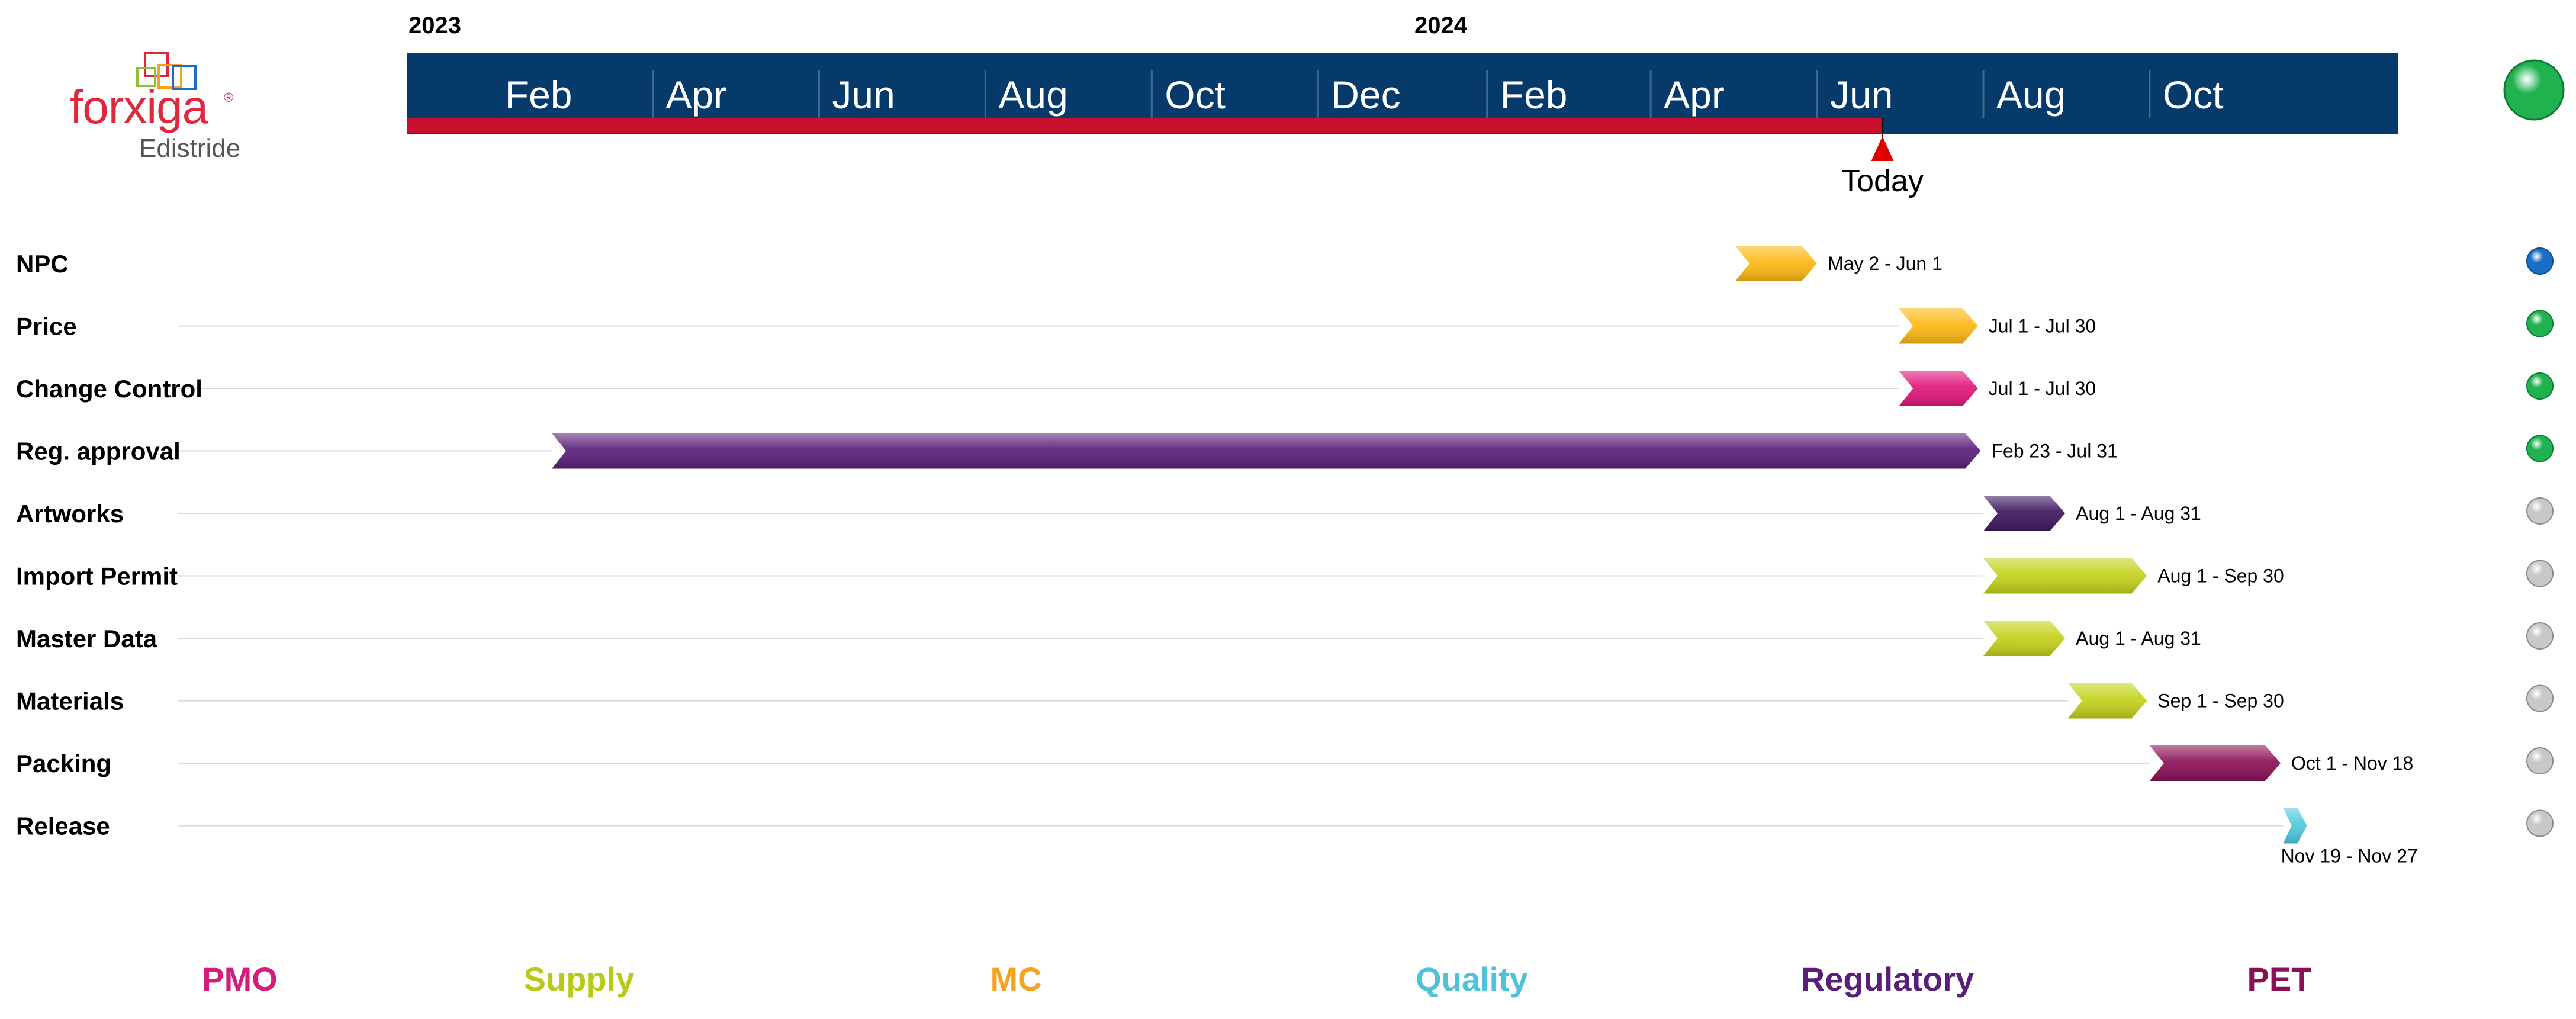 Image resolution: width=2576 pixels, height=1019 pixels. Describe the element at coordinates (139, 107) in the screenshot. I see `logo-wordmark: forxiga` at that location.